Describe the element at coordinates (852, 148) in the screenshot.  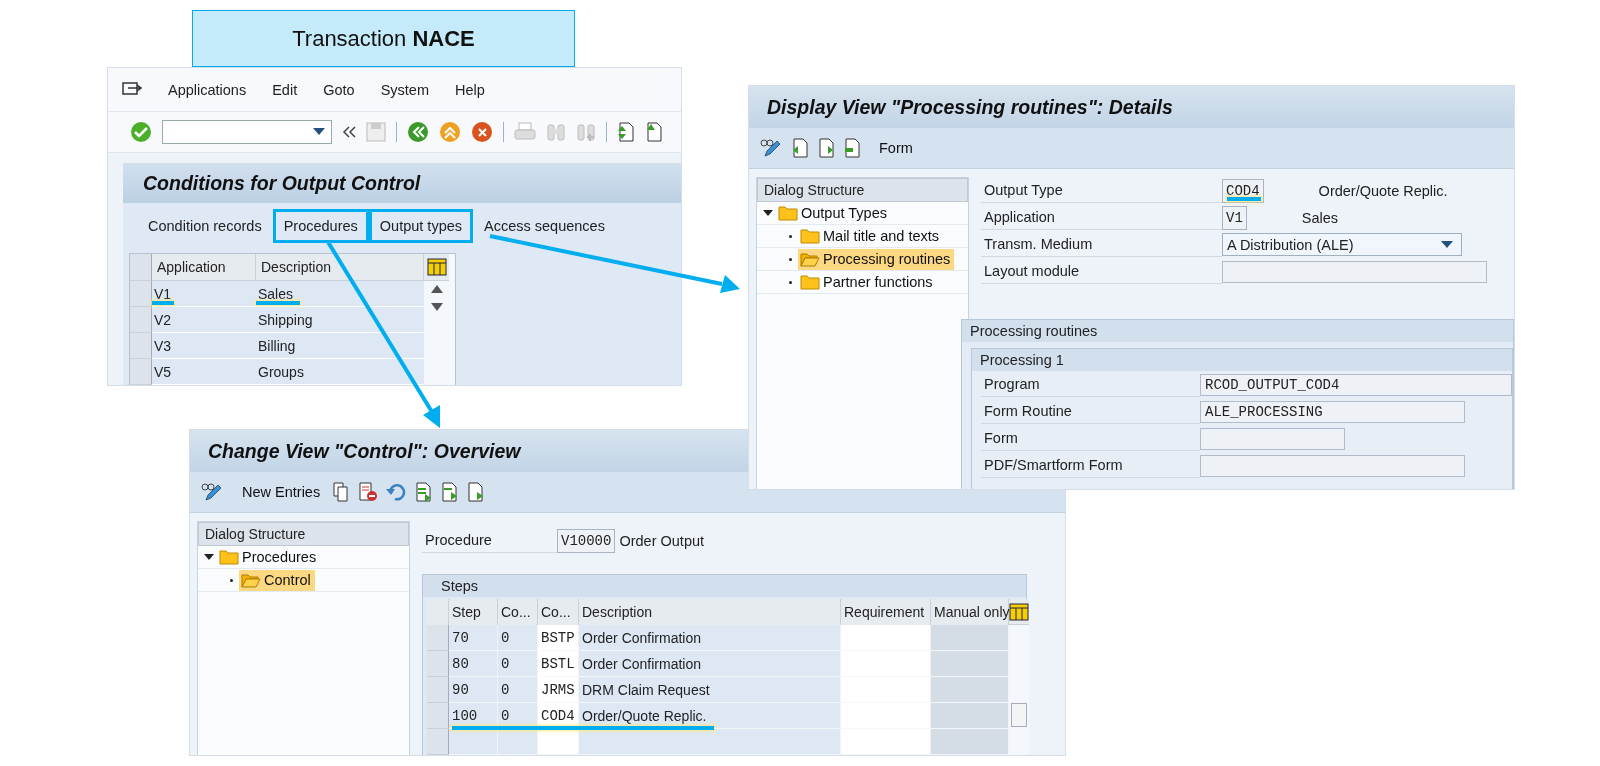
I see `page-select-icon` at that location.